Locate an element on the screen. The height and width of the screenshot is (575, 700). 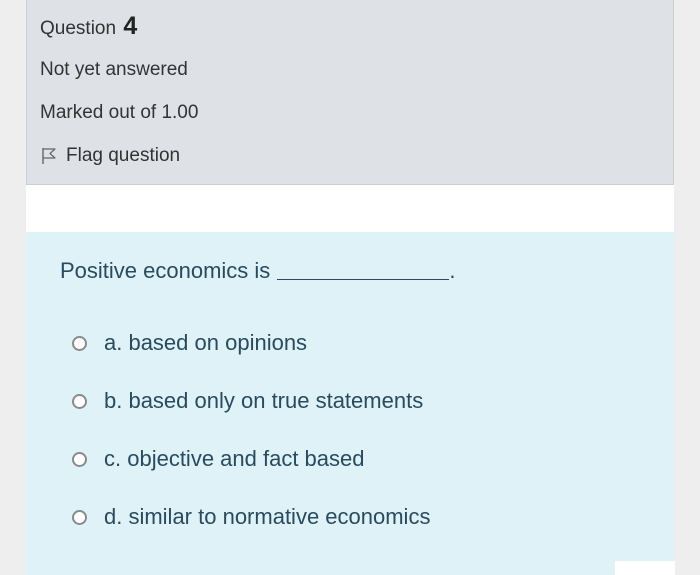
answer-option-a: a. based on opinions is located at coordinates (189, 343).